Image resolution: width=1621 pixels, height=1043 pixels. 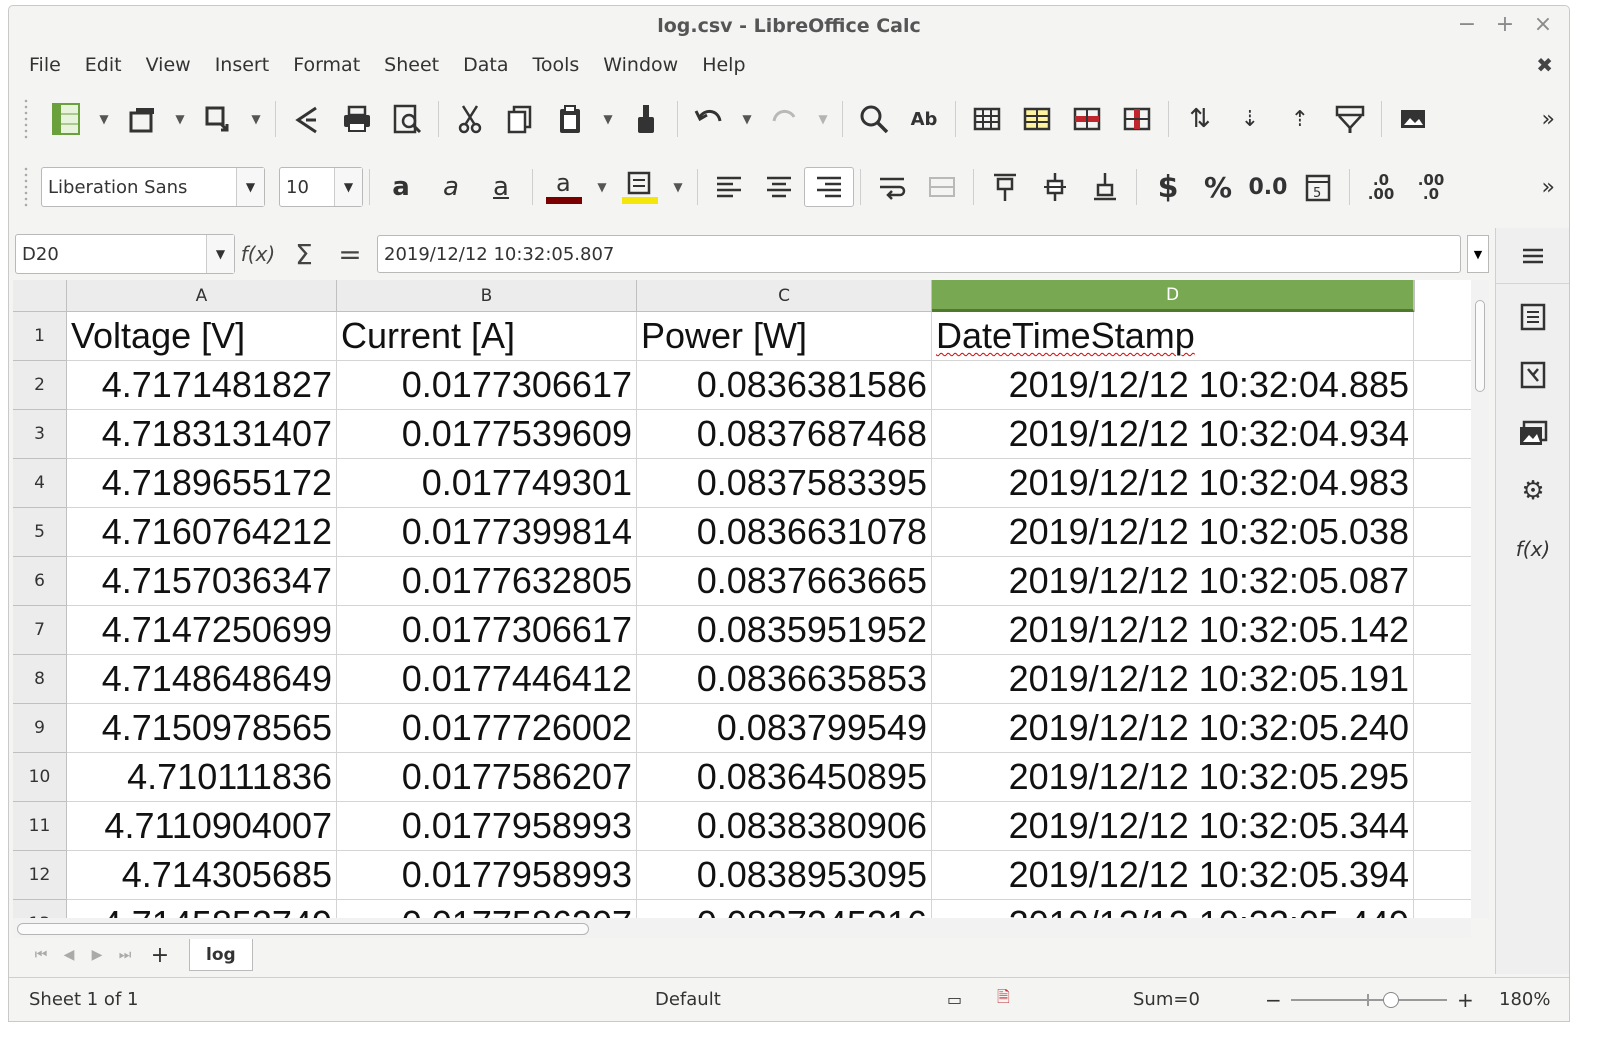 What do you see at coordinates (942, 187) in the screenshot?
I see `merge-cells-icon` at bounding box center [942, 187].